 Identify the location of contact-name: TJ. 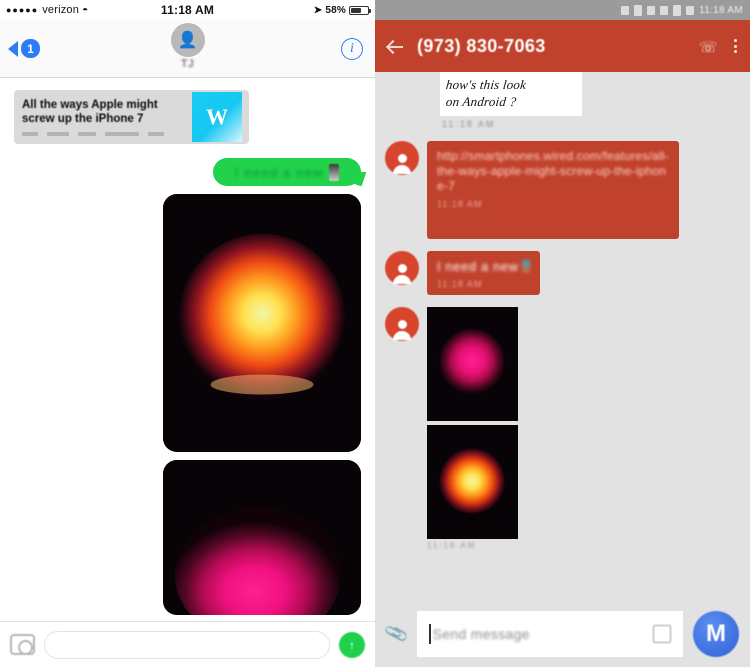
(187, 64).